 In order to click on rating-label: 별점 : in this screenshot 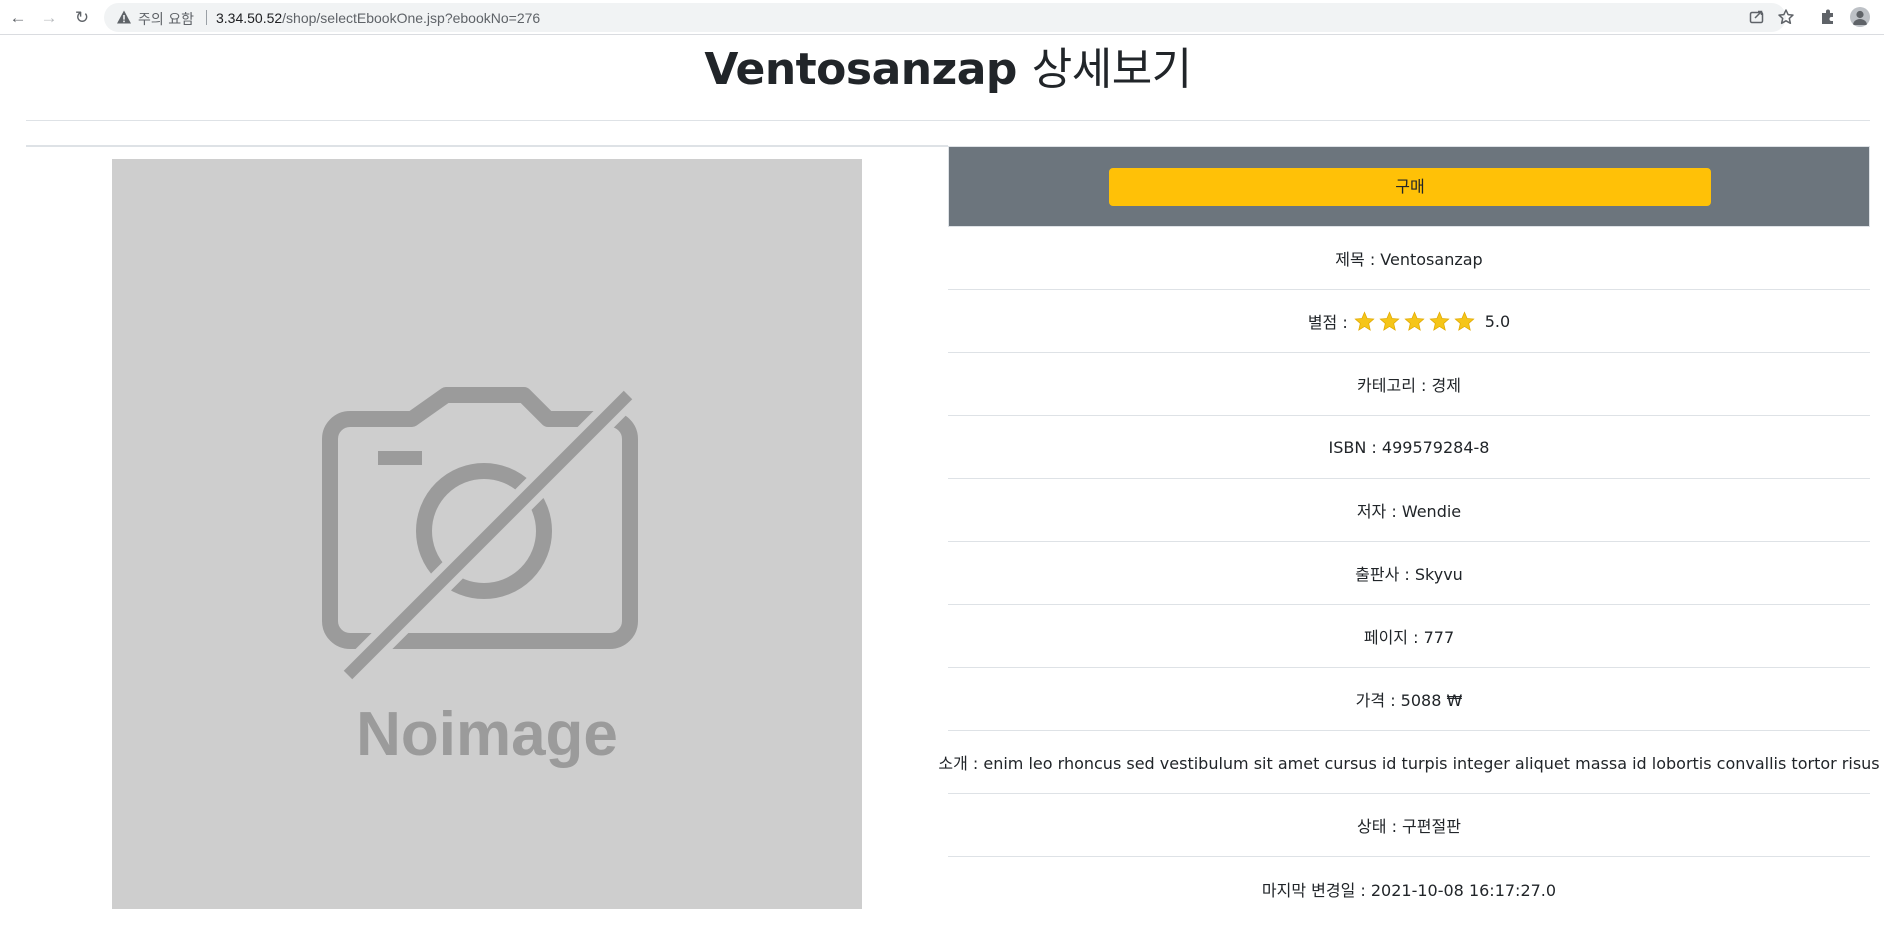, I will do `click(1327, 322)`.